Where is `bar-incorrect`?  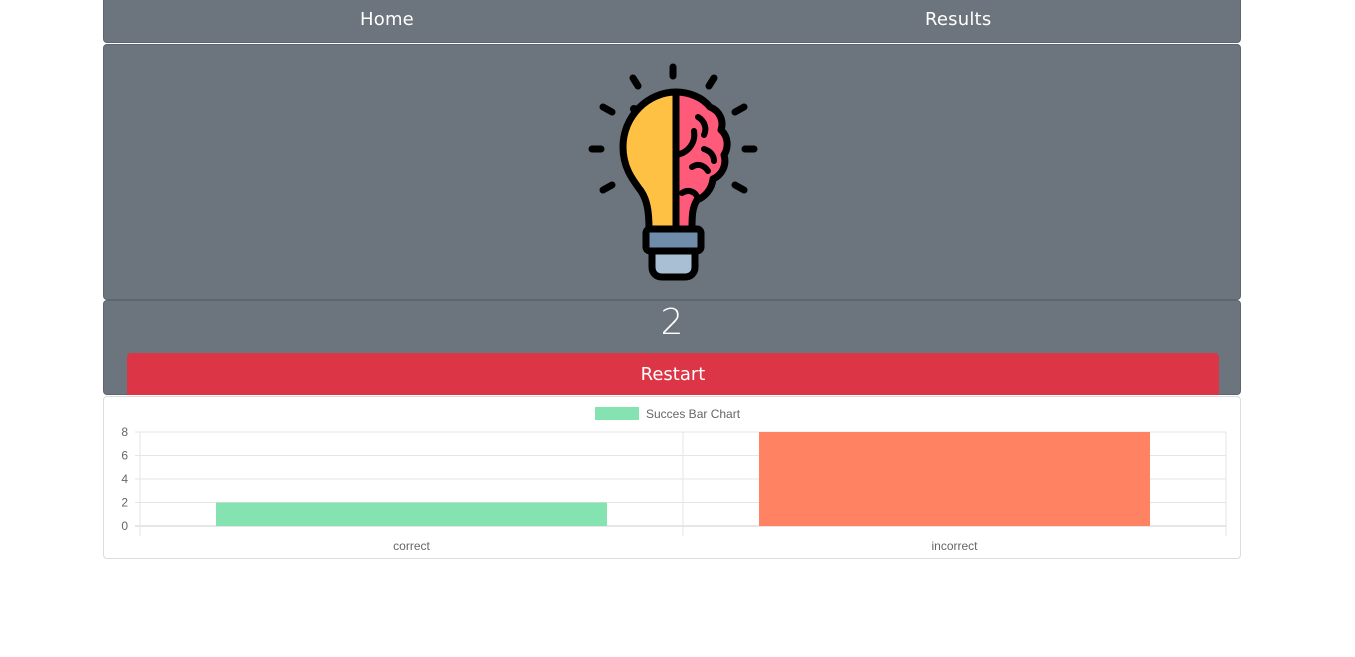
bar-incorrect is located at coordinates (954, 479).